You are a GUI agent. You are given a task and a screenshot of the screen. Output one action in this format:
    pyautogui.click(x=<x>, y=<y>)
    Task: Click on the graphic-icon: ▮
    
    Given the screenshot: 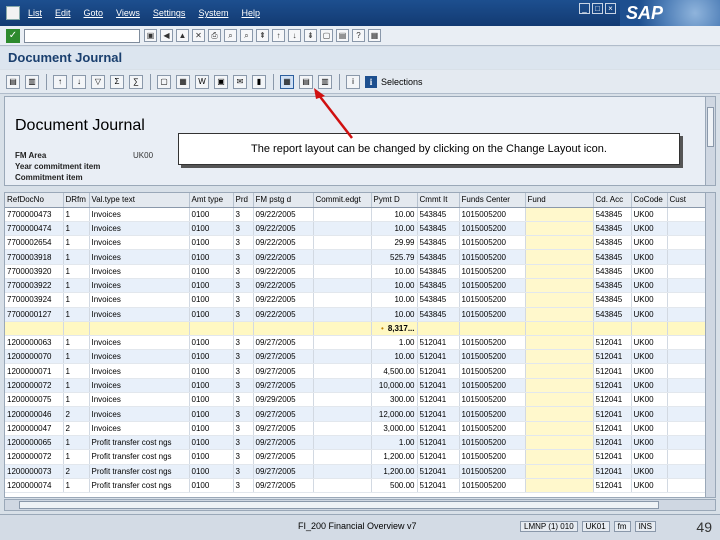 What is the action you would take?
    pyautogui.click(x=259, y=81)
    